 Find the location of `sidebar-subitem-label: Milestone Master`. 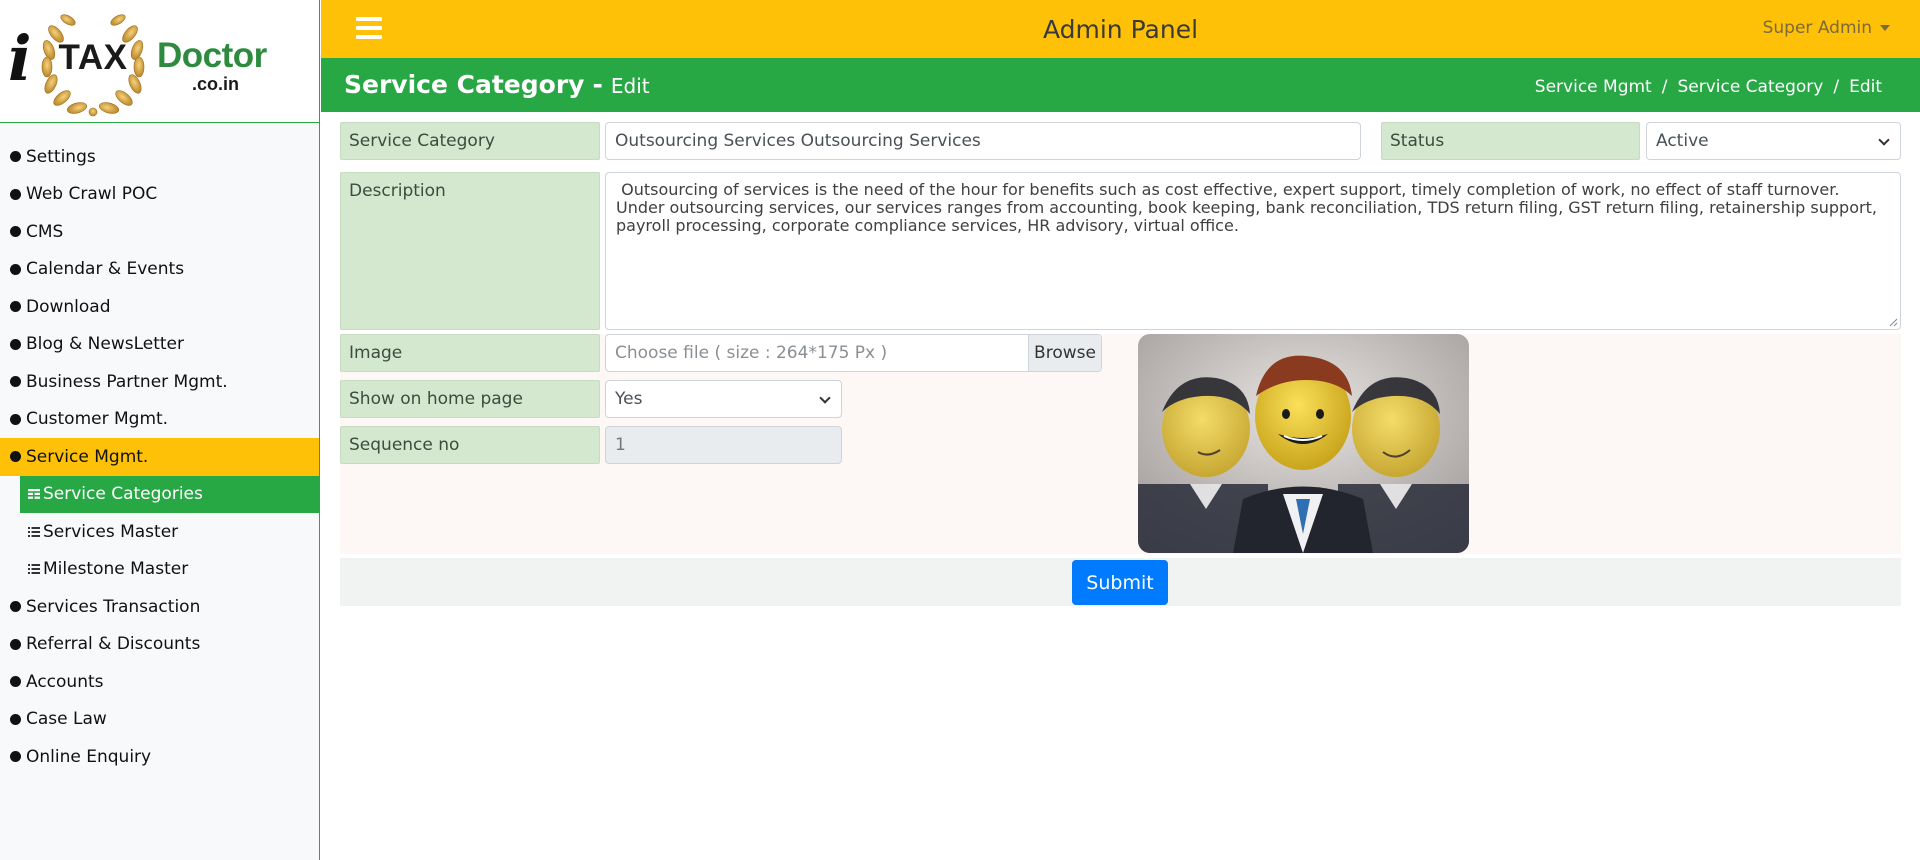

sidebar-subitem-label: Milestone Master is located at coordinates (116, 569).